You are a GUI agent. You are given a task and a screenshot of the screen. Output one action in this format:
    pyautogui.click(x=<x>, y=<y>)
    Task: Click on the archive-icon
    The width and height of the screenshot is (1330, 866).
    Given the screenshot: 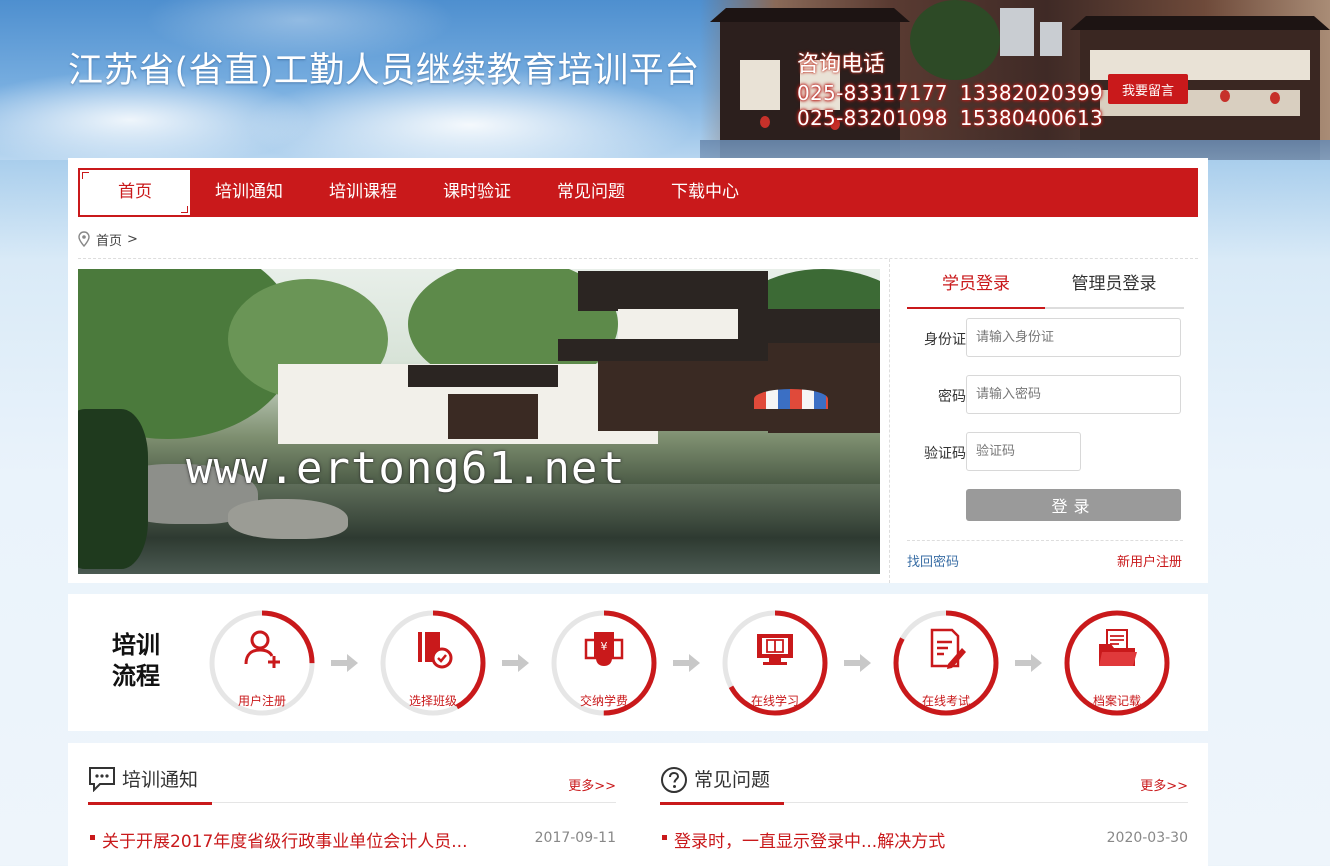 What is the action you would take?
    pyautogui.click(x=1118, y=647)
    